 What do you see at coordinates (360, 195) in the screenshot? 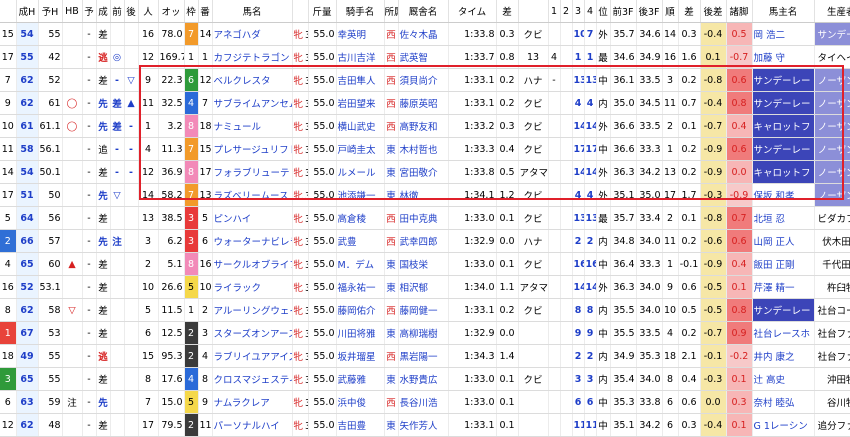
I see `cell-jockey: 池添謙一` at bounding box center [360, 195].